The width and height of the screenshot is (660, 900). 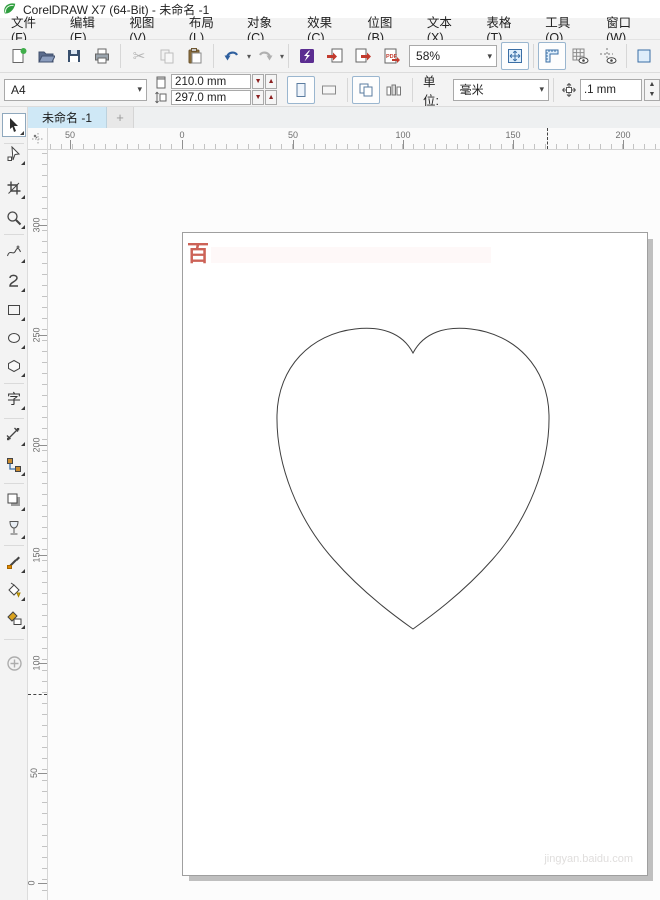 I want to click on page-width-decrease-button: ▼, so click(x=258, y=81).